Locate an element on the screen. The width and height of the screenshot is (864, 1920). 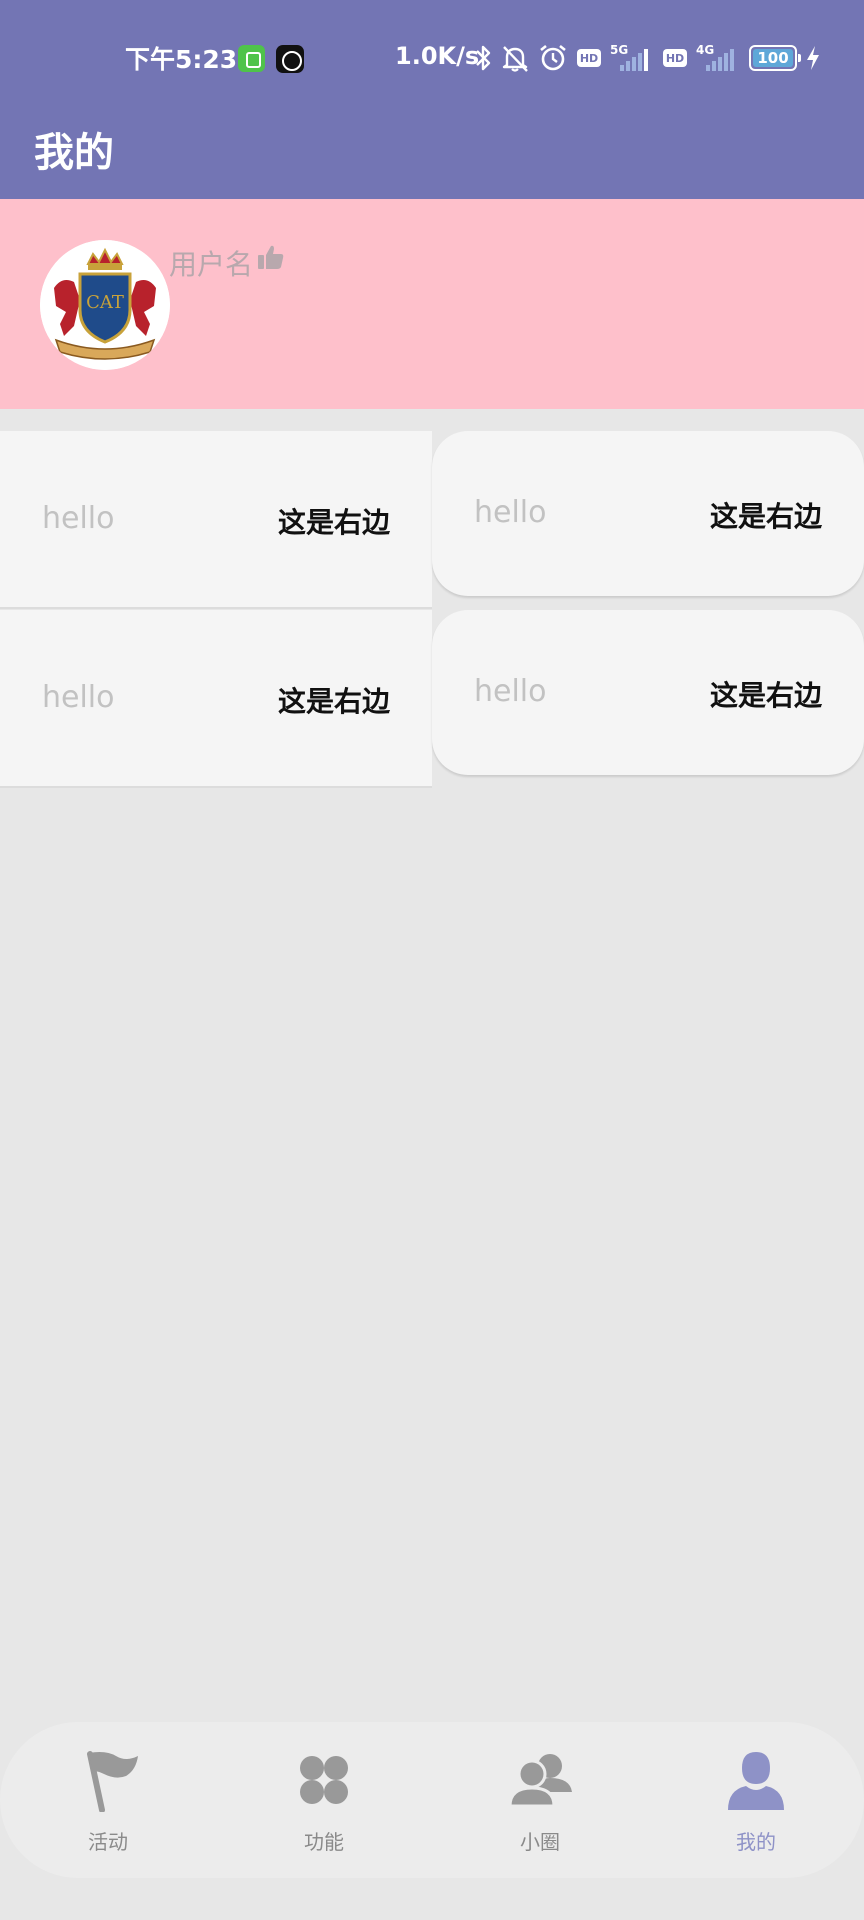
app-notification-icon is located at coordinates (251, 58).